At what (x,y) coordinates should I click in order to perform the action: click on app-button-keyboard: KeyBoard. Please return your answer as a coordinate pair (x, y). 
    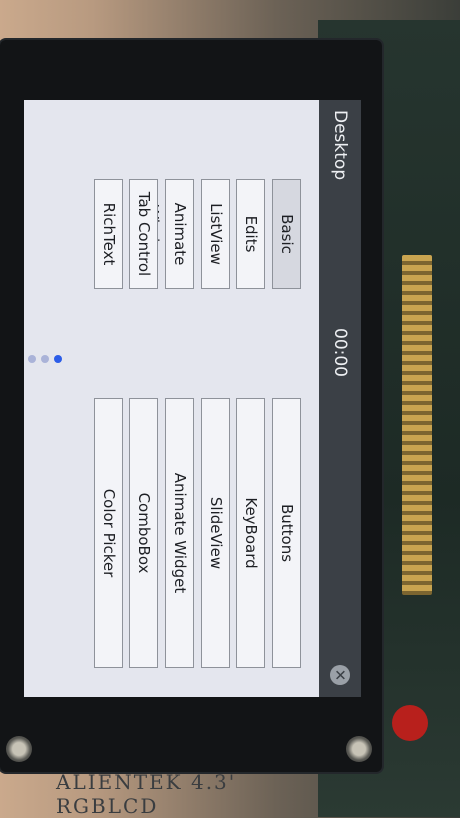
    Looking at the image, I should click on (250, 533).